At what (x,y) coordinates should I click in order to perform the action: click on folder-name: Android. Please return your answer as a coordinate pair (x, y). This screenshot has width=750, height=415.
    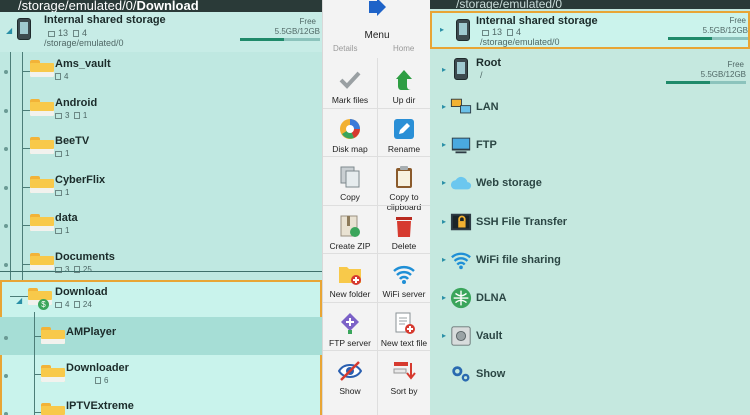
    Looking at the image, I should click on (76, 102).